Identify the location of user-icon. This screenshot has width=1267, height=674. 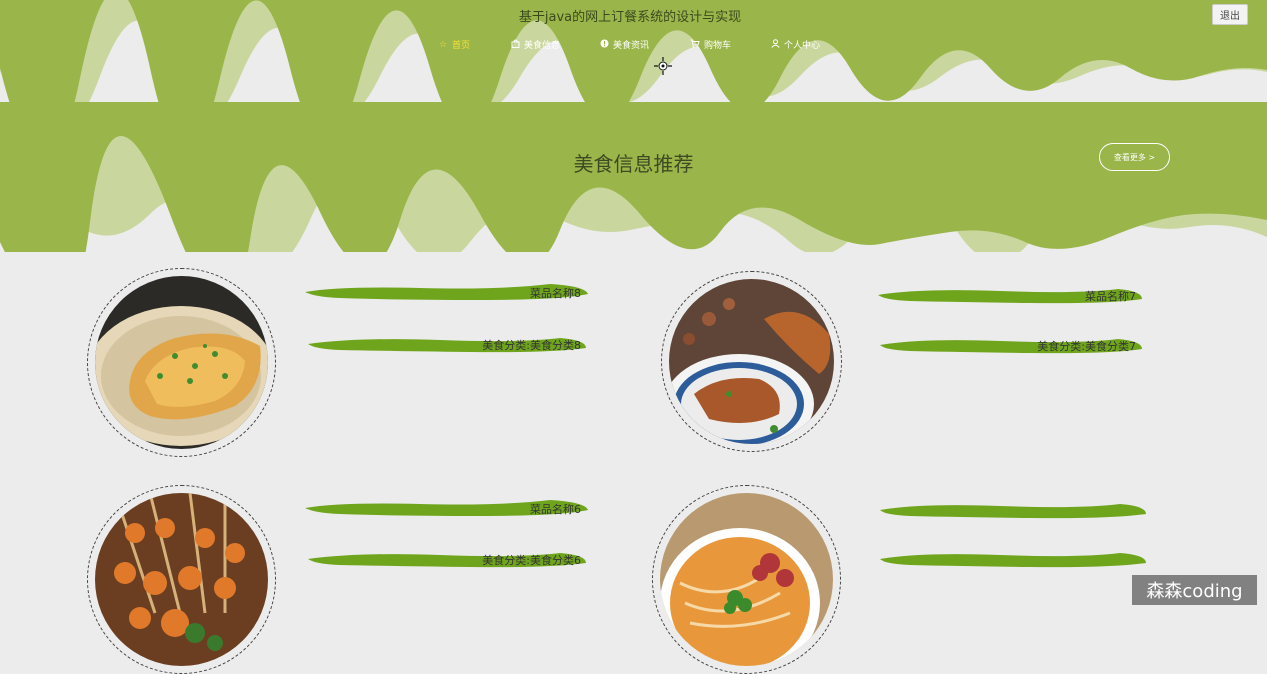
(775, 44).